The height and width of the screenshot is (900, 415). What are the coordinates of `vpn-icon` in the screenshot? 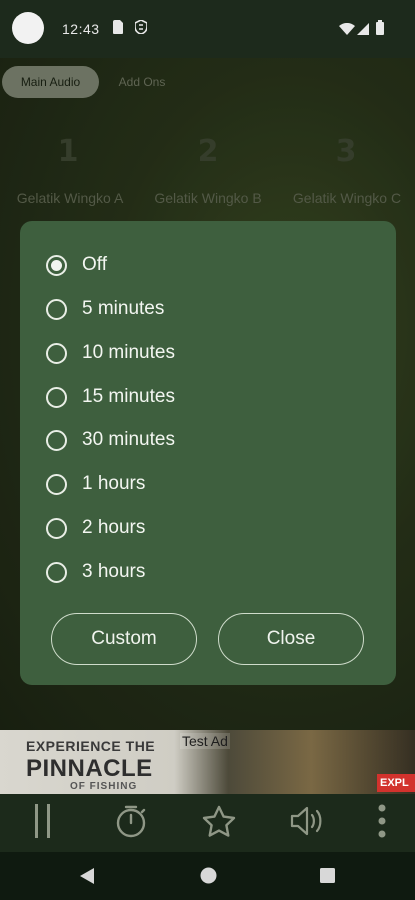 It's located at (141, 29).